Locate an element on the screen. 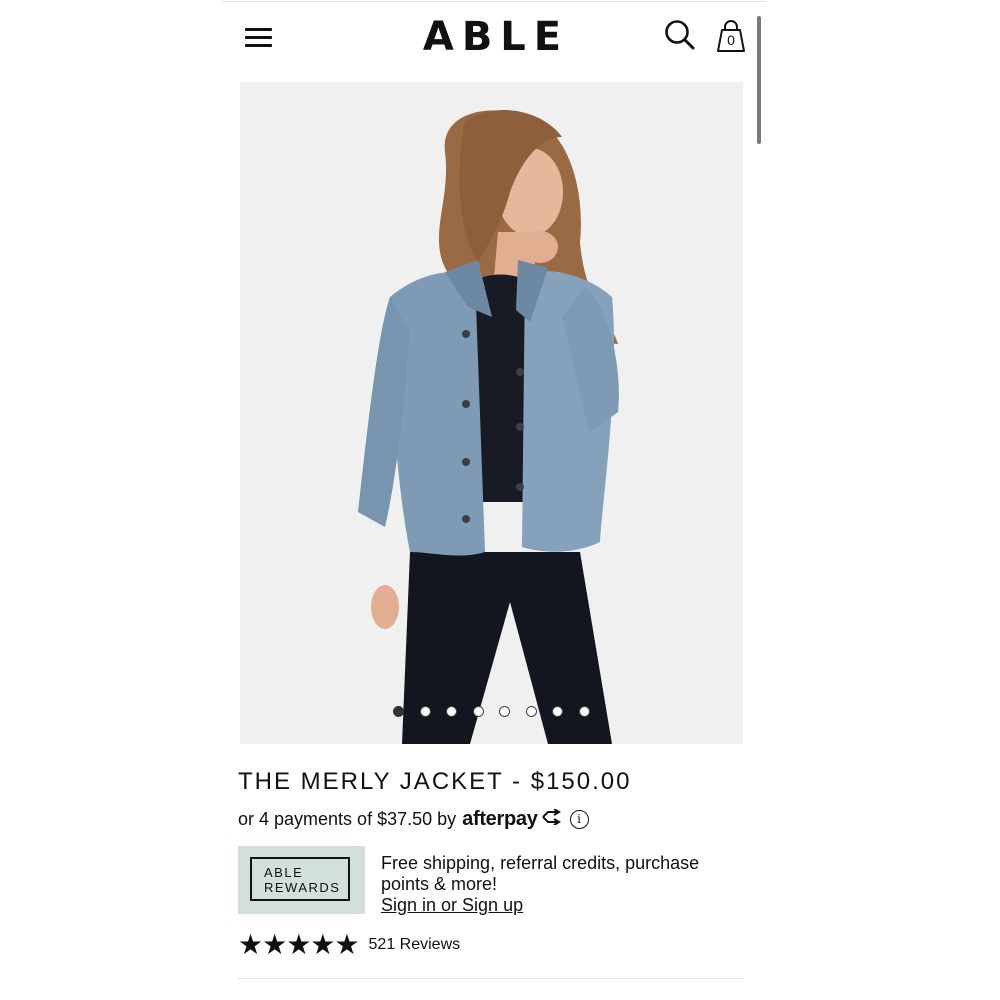 Image resolution: width=1000 pixels, height=1000 pixels. review-count: 521 Reviews is located at coordinates (415, 945).